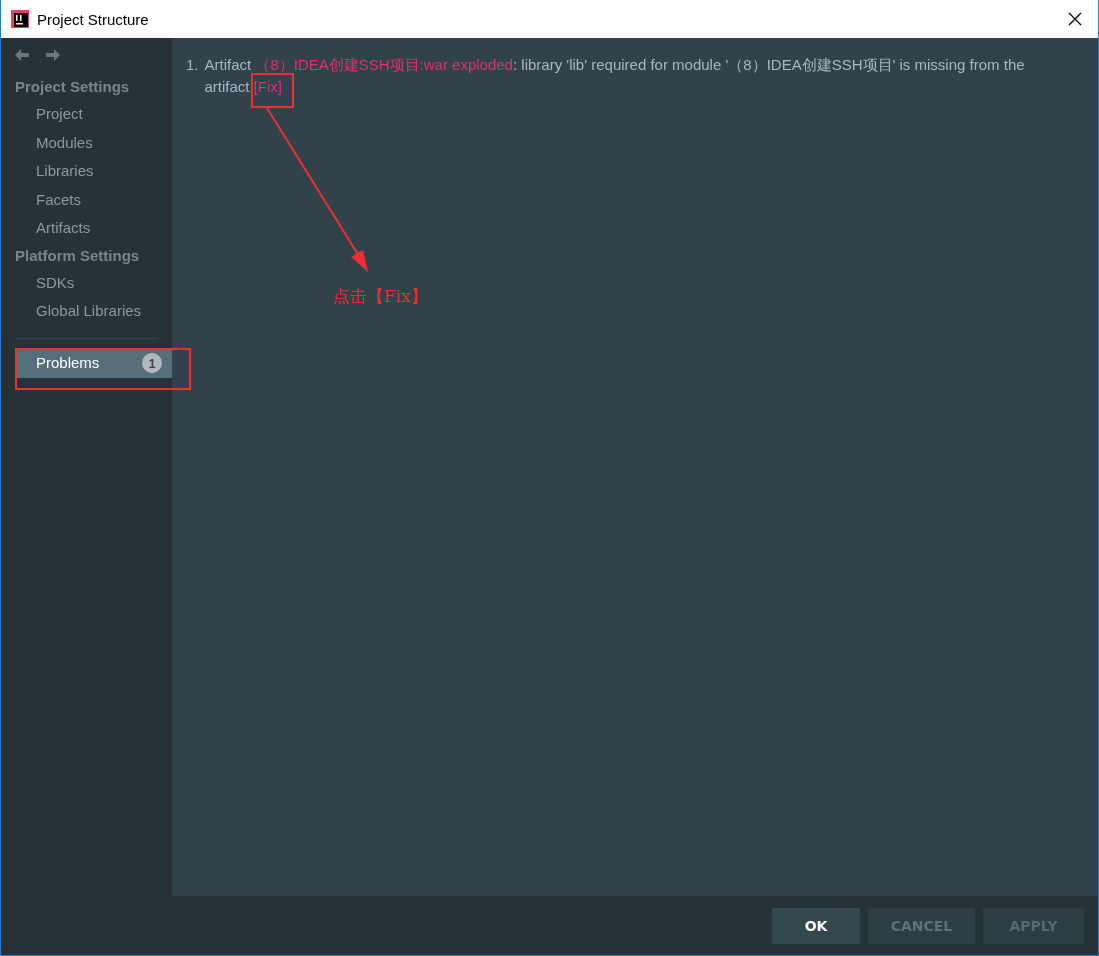 The height and width of the screenshot is (956, 1099). What do you see at coordinates (86, 171) in the screenshot?
I see `sidebar-item: Libraries` at bounding box center [86, 171].